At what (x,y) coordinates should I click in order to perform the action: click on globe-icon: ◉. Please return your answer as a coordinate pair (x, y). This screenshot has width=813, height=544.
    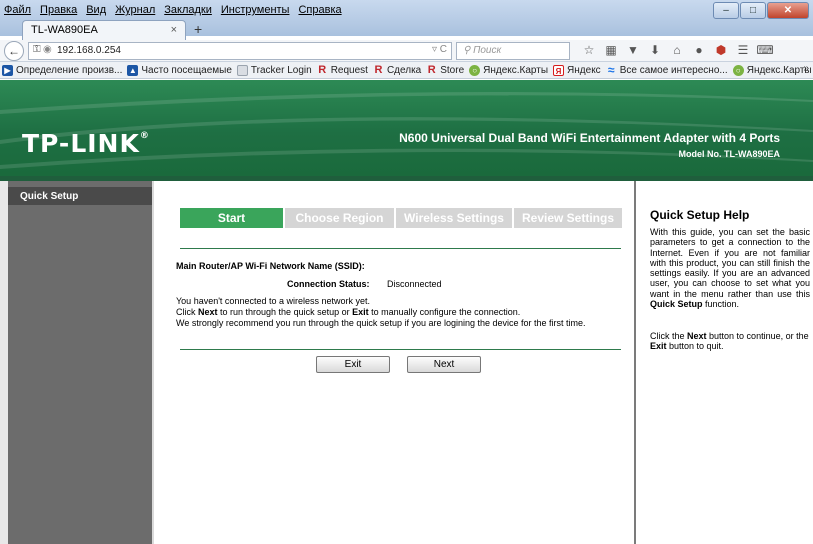
    Looking at the image, I should click on (47, 49).